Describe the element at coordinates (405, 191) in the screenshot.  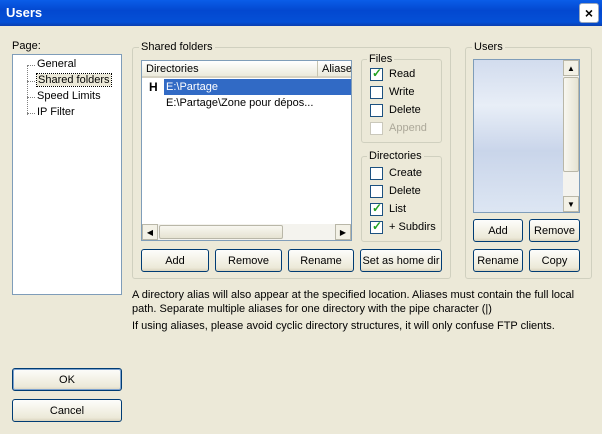
I see `delete-dir-label: Delete` at that location.